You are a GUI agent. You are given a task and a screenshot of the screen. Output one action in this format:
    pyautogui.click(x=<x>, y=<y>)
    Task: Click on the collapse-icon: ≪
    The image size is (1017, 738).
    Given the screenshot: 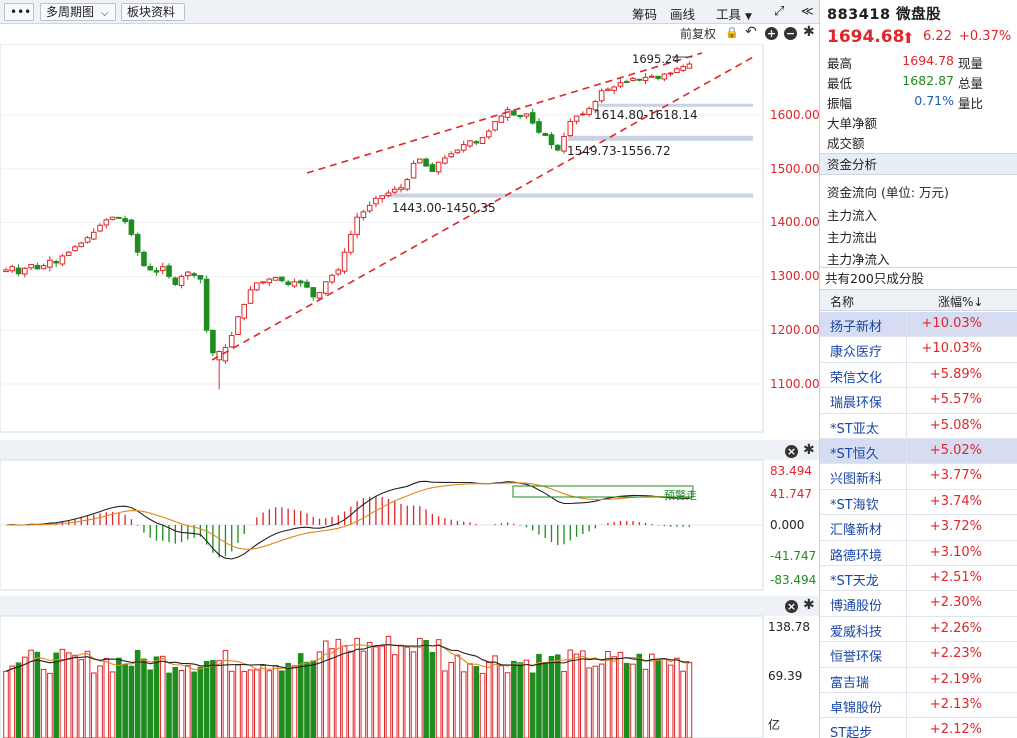 What is the action you would take?
    pyautogui.click(x=807, y=11)
    